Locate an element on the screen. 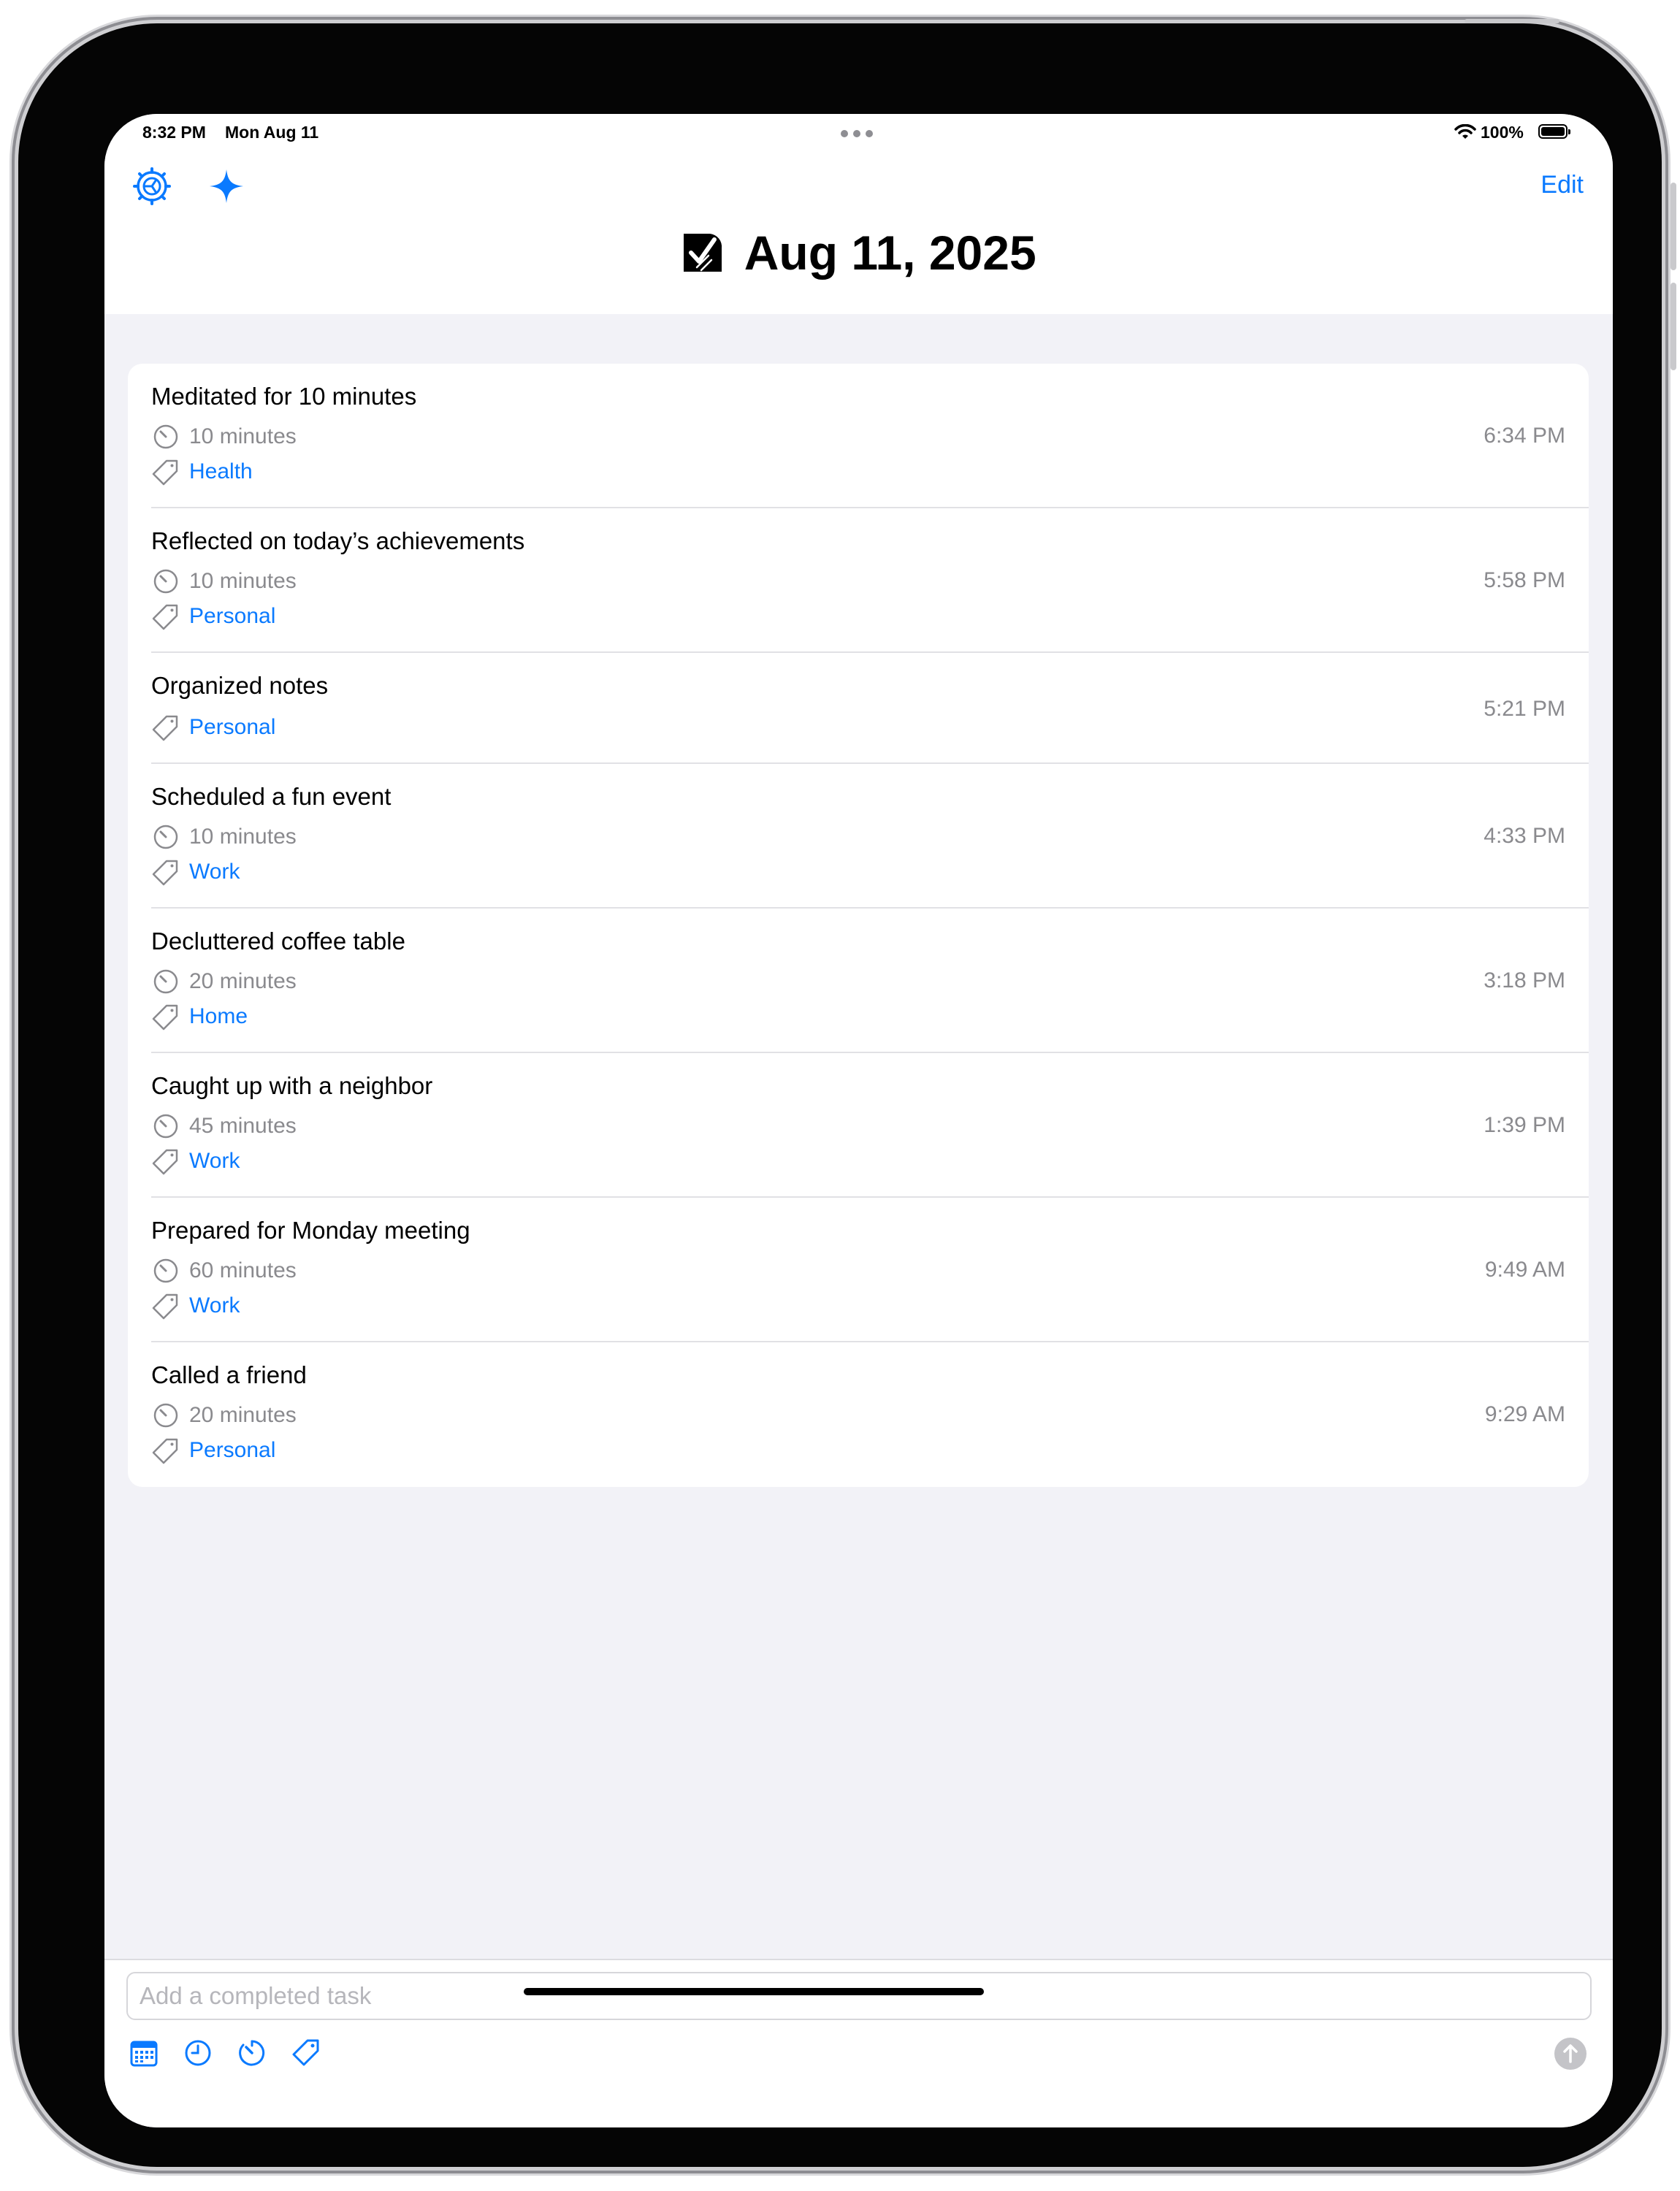 This screenshot has width=1680, height=2191. add-task-input: Add a completed task is located at coordinates (859, 1996).